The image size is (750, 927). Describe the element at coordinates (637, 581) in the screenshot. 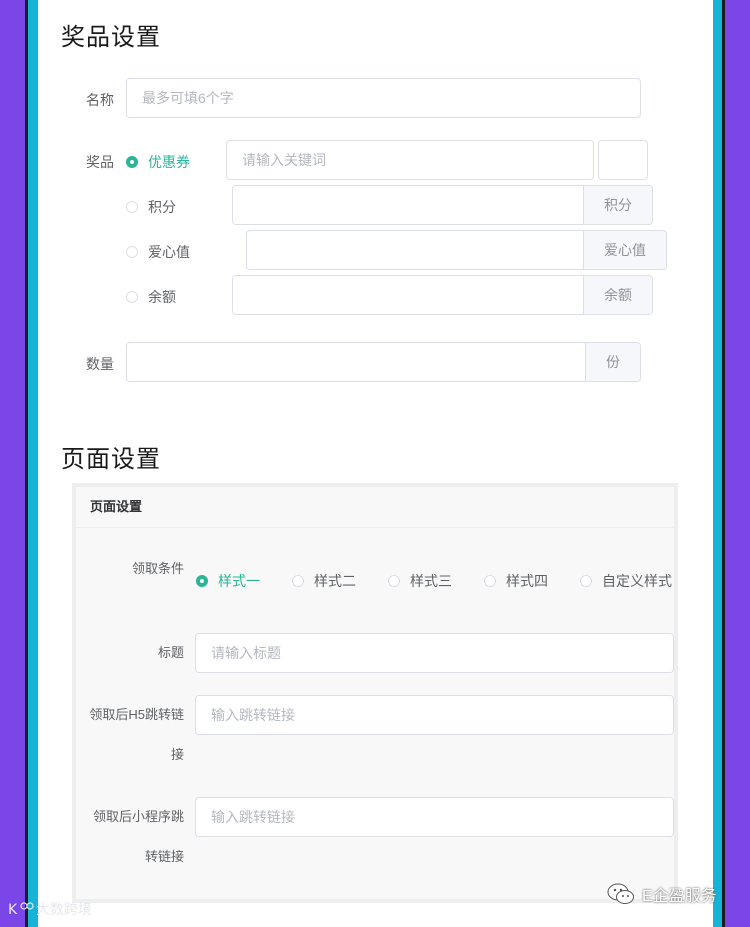

I see `radio-style-custom-label: 自定义样式` at that location.